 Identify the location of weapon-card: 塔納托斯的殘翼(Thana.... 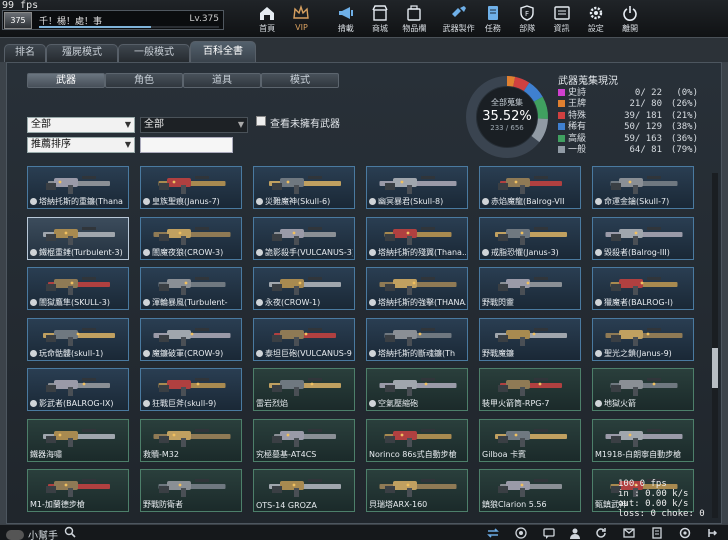
(417, 238).